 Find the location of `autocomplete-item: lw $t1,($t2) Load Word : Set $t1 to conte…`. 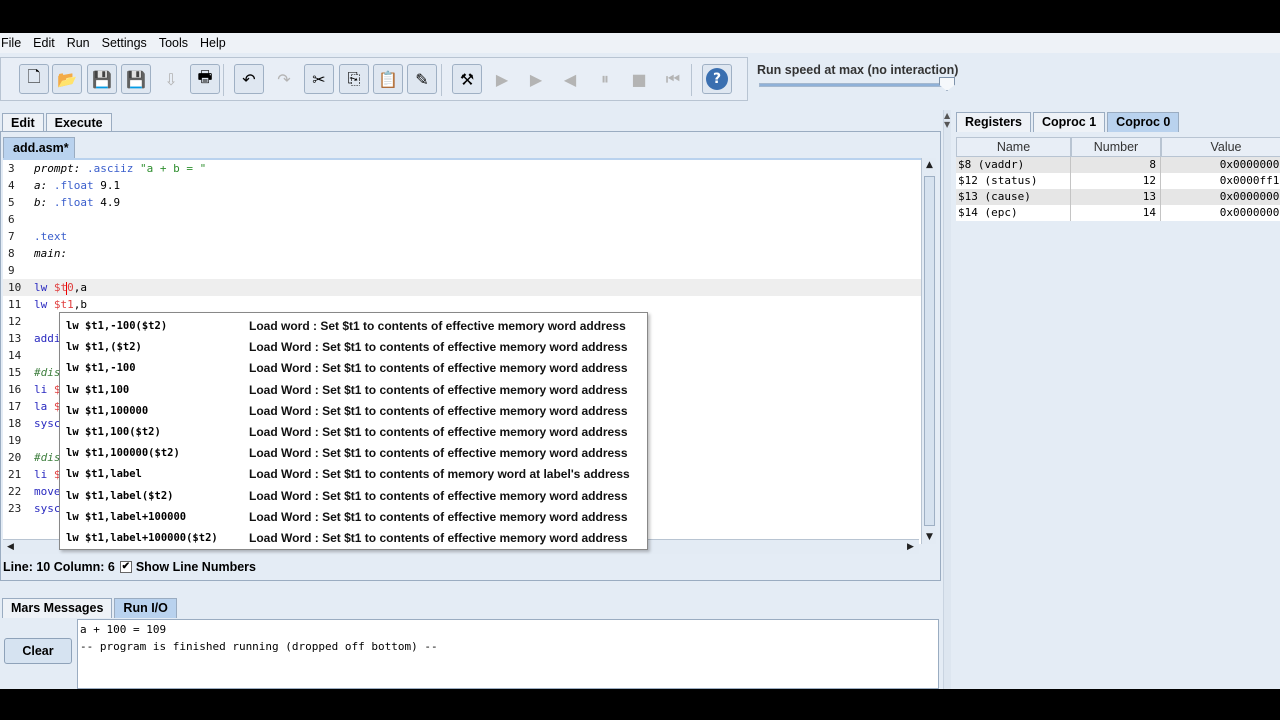

autocomplete-item: lw $t1,($t2) Load Word : Set $t1 to conte… is located at coordinates (353, 347).